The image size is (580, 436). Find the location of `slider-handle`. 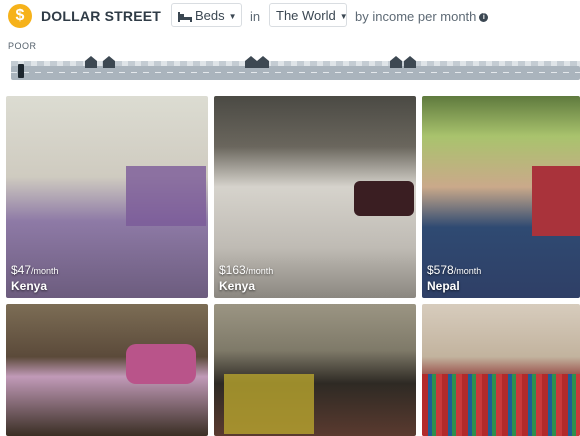

slider-handle is located at coordinates (21, 71).